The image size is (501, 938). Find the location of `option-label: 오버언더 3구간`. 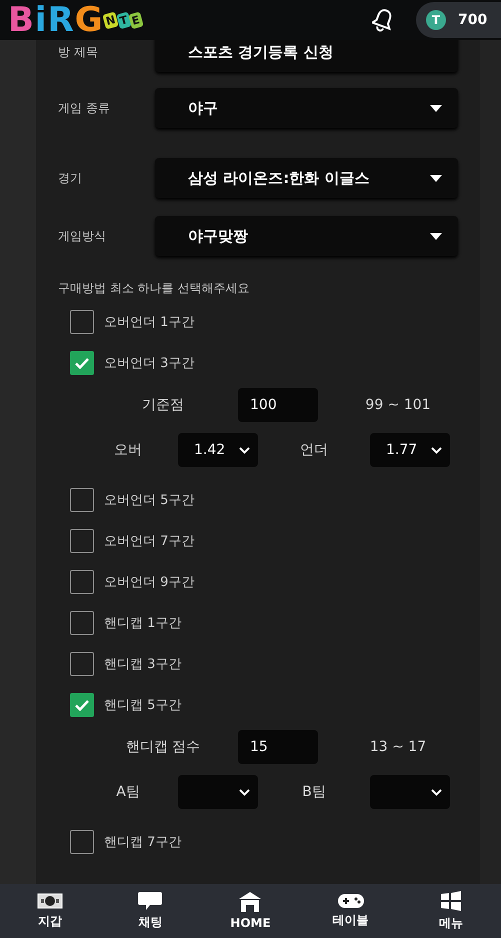

option-label: 오버언더 3구간 is located at coordinates (149, 363).